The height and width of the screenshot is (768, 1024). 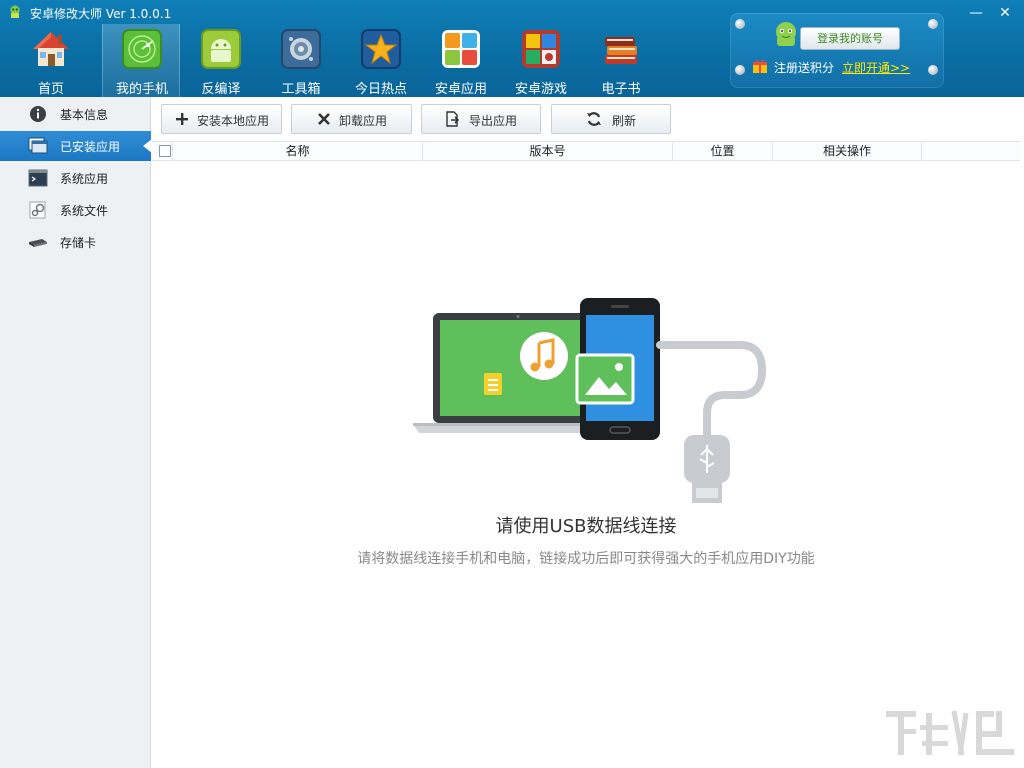 I want to click on android-box-icon, so click(x=221, y=49).